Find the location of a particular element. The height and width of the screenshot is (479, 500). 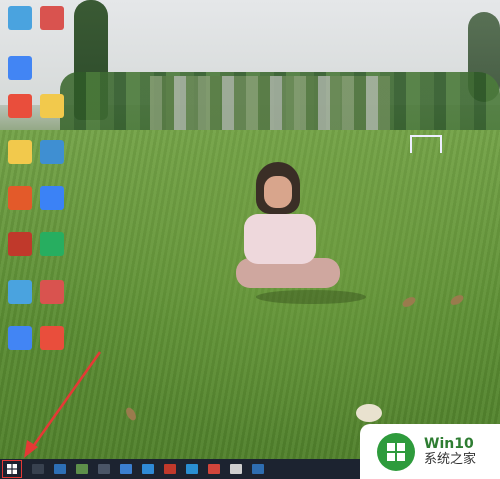

watermark-title: Win10 is located at coordinates (449, 443).